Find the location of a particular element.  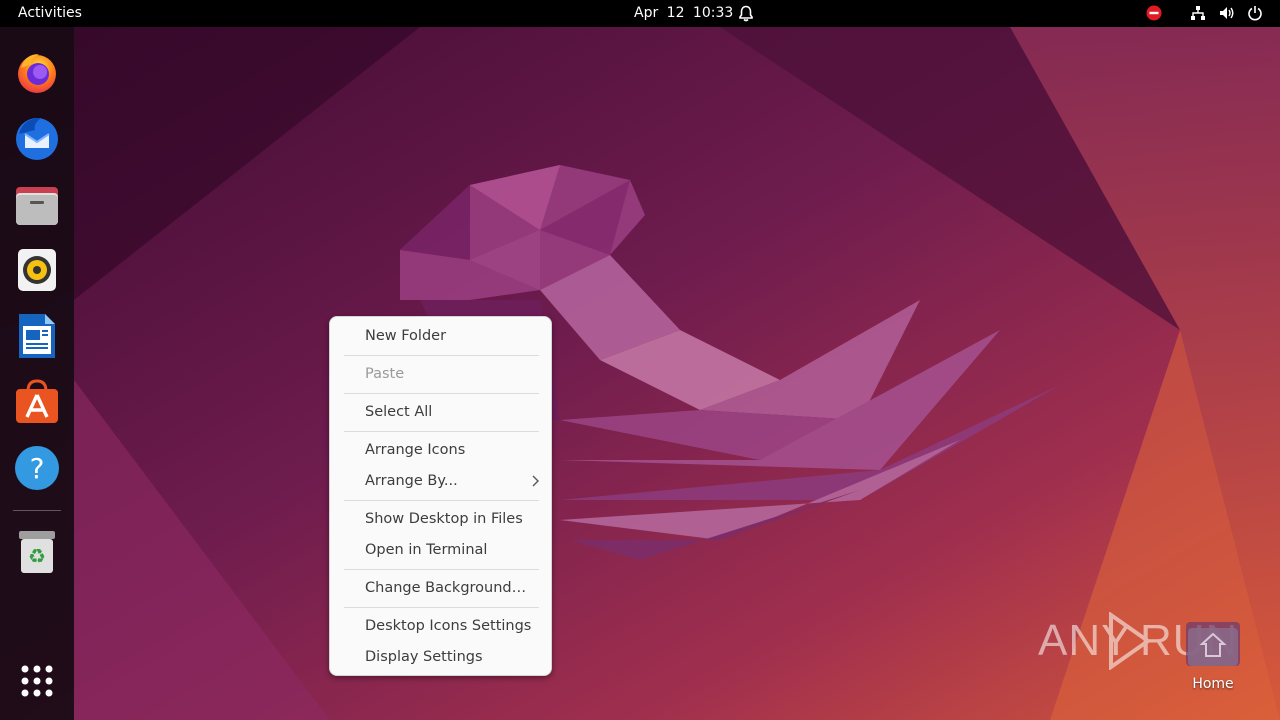

dock-separator is located at coordinates (37, 510).